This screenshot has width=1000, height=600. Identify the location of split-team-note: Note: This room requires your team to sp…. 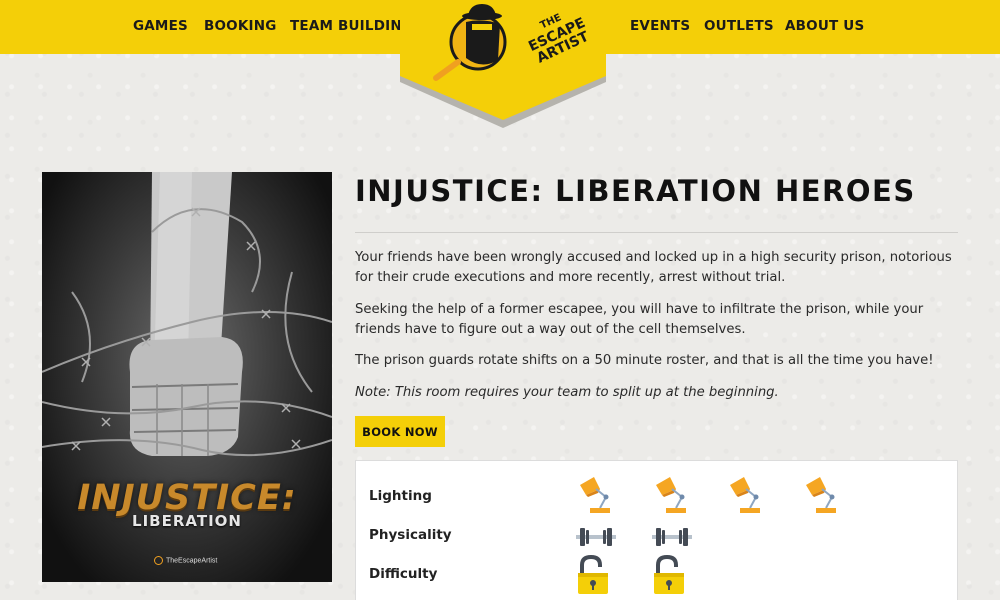
(567, 392).